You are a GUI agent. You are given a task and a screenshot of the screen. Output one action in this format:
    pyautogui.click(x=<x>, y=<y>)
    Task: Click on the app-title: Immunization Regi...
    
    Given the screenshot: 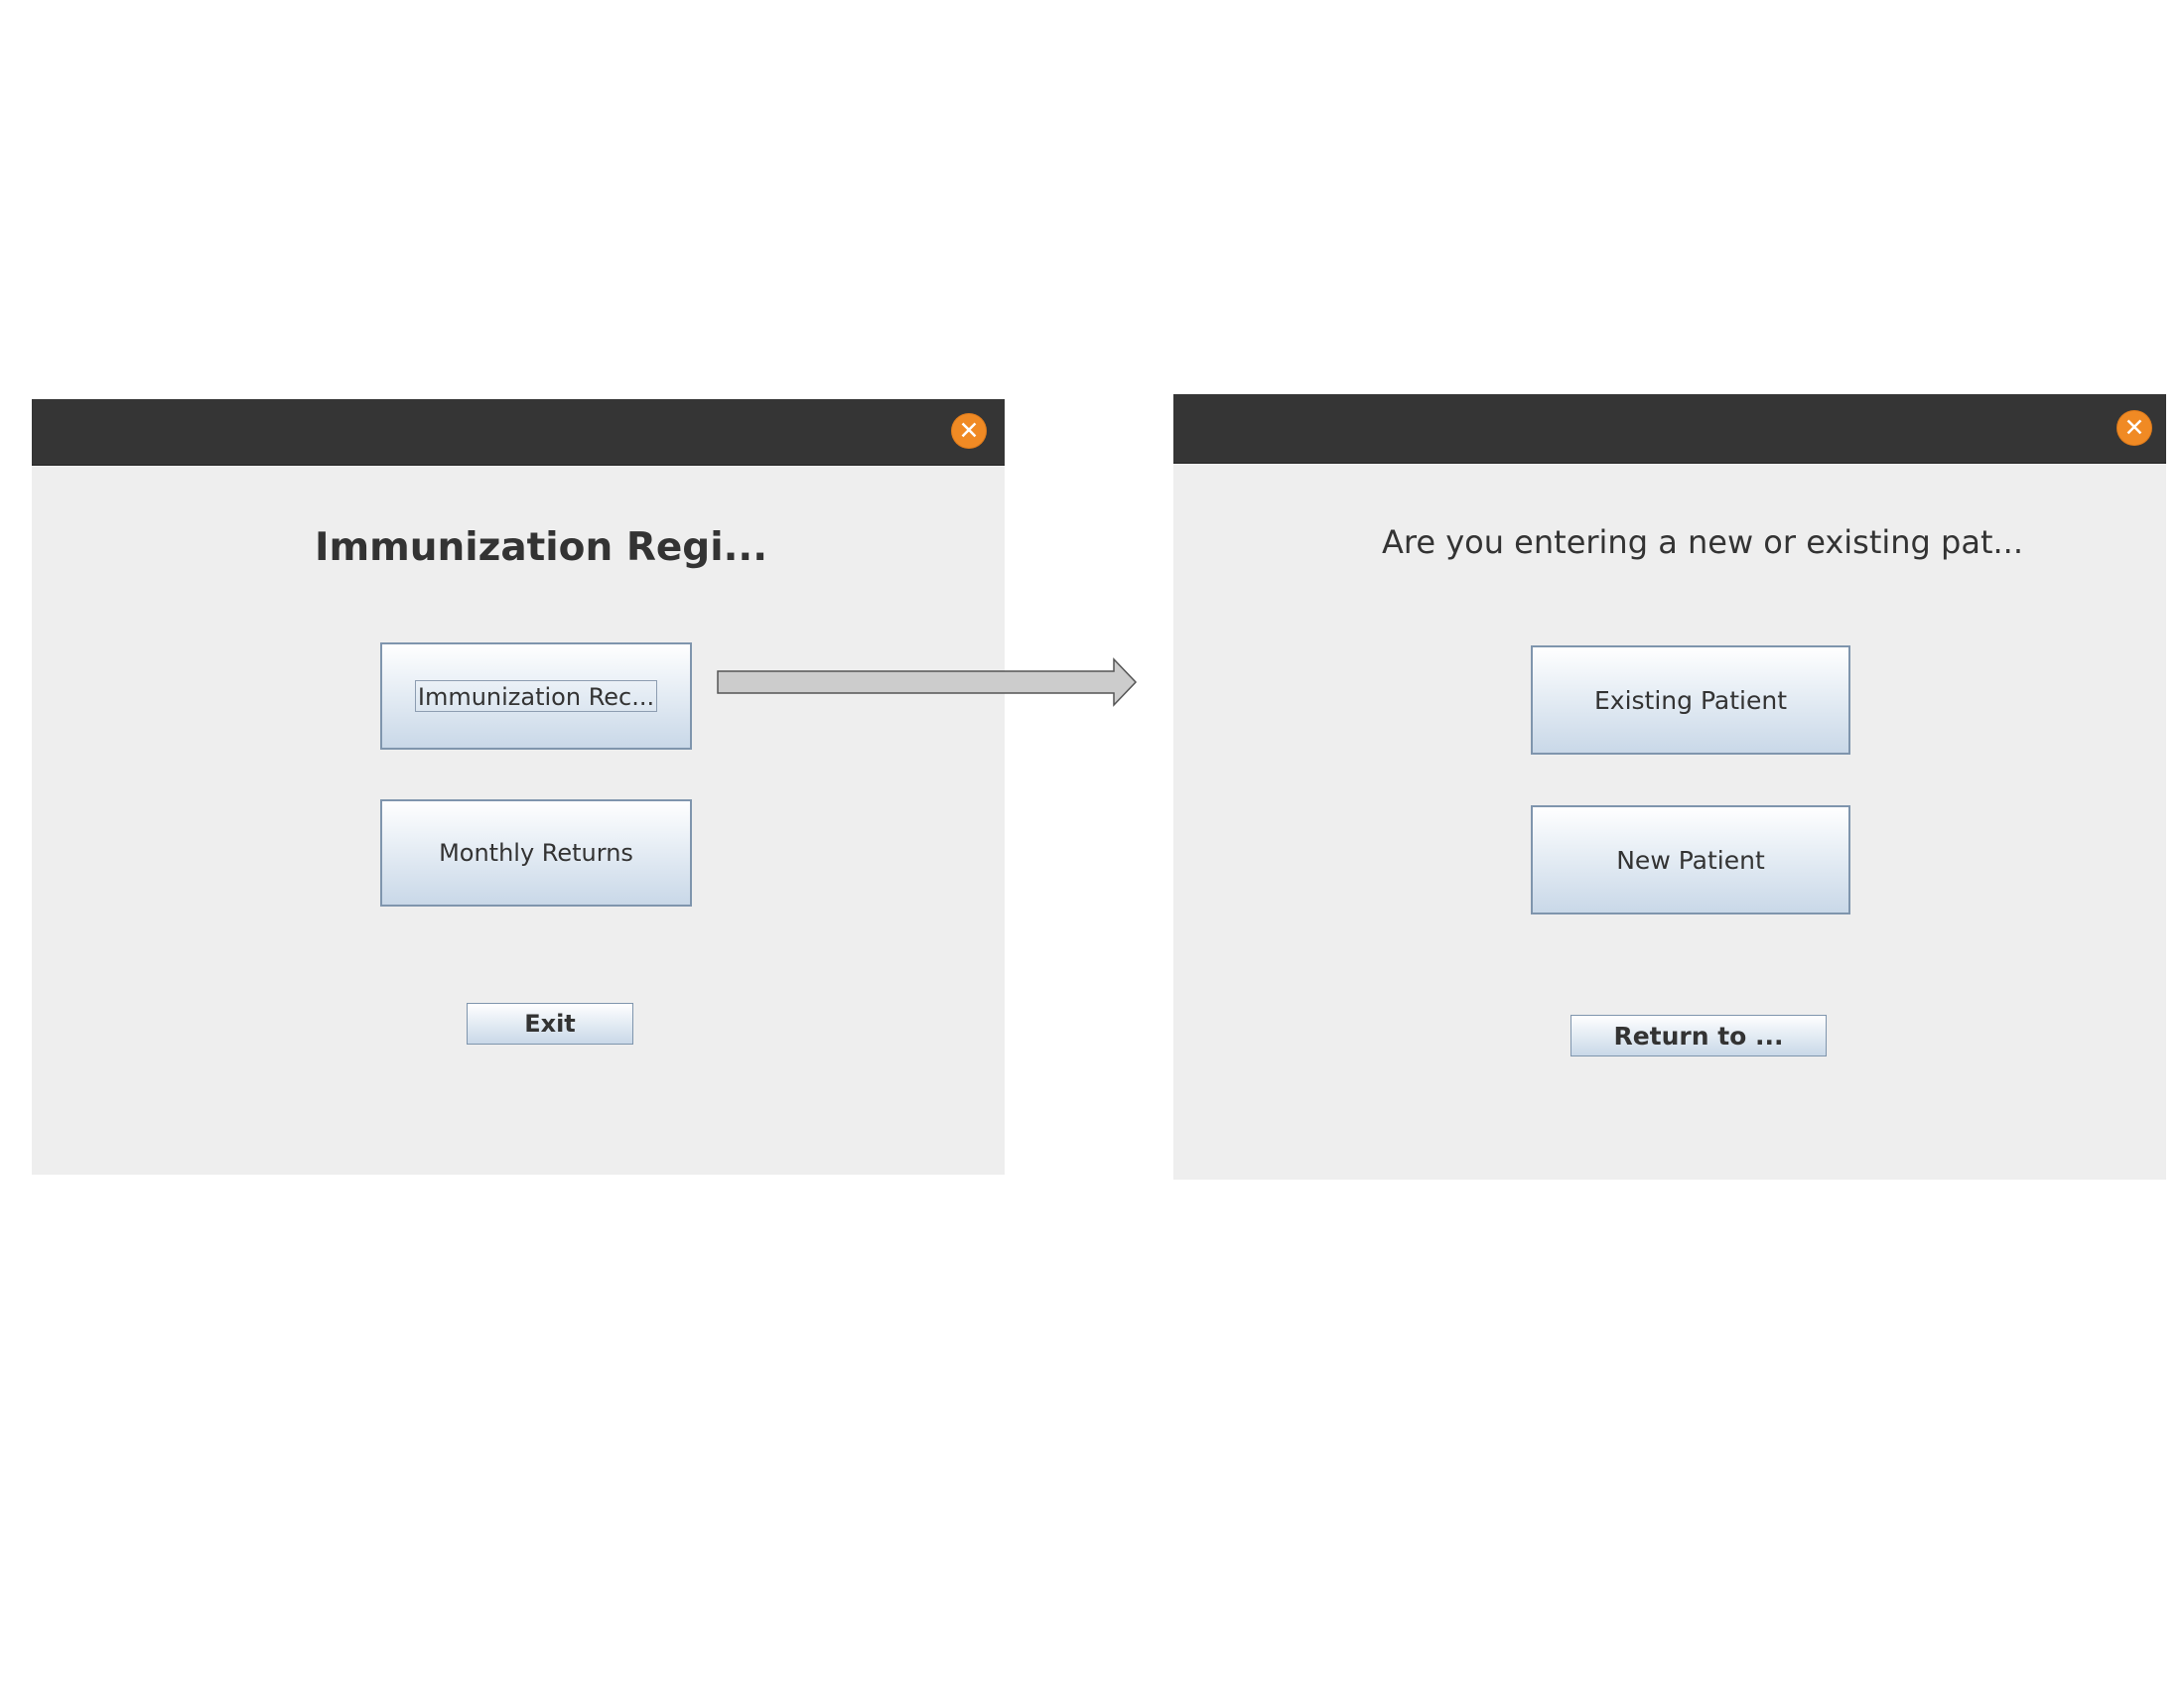 What is the action you would take?
    pyautogui.click(x=541, y=547)
    